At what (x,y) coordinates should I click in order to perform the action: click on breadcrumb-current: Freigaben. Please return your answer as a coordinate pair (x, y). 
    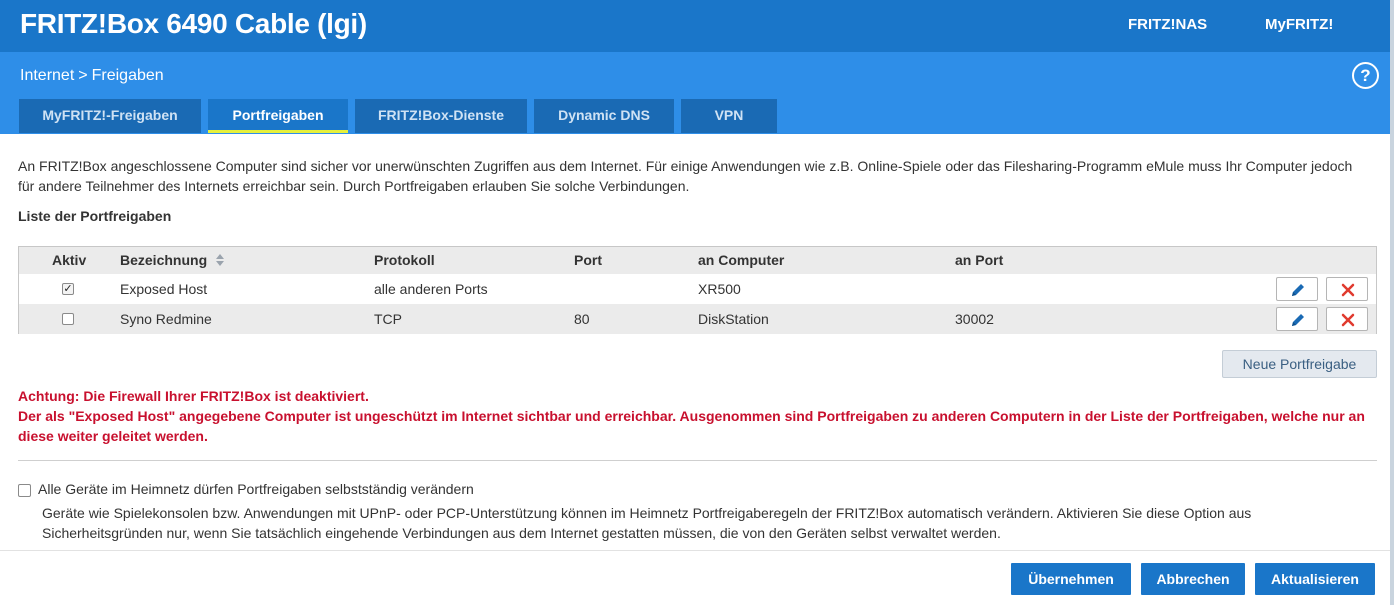
    Looking at the image, I should click on (127, 75).